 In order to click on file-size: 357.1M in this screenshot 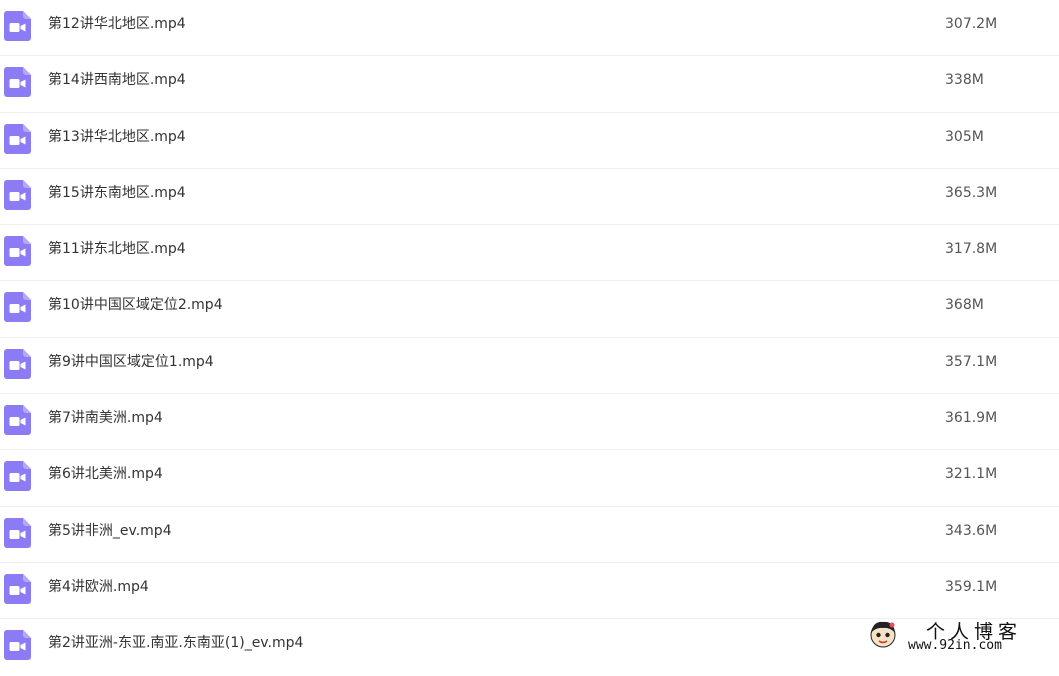, I will do `click(971, 361)`.